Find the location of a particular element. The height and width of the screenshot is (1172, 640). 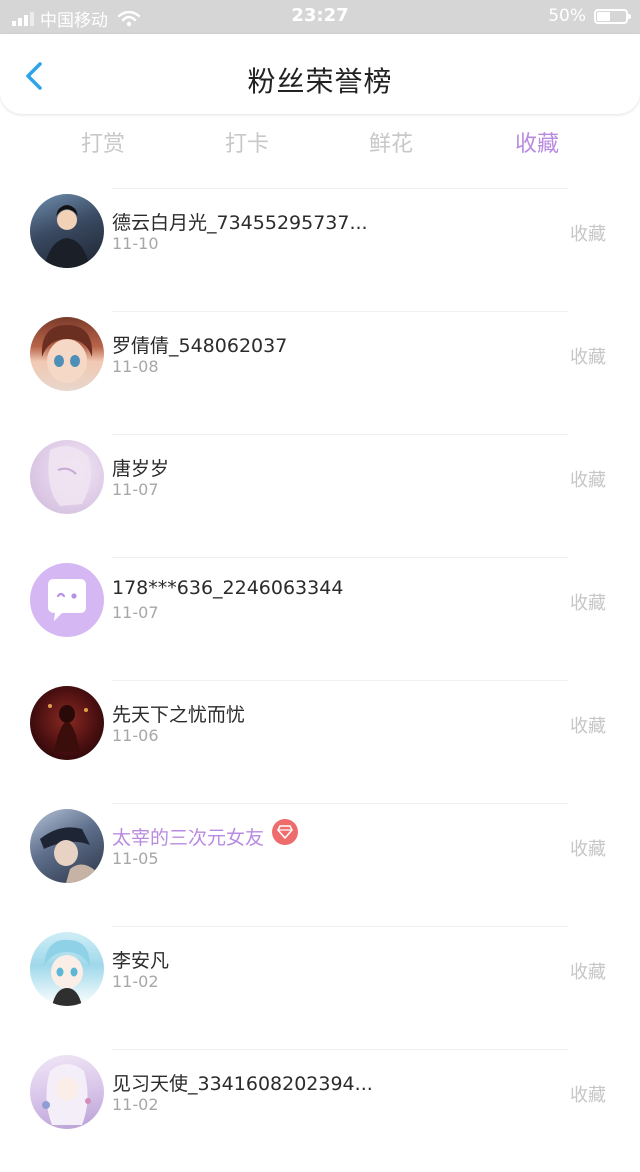

battery-percent: 50% is located at coordinates (567, 16).